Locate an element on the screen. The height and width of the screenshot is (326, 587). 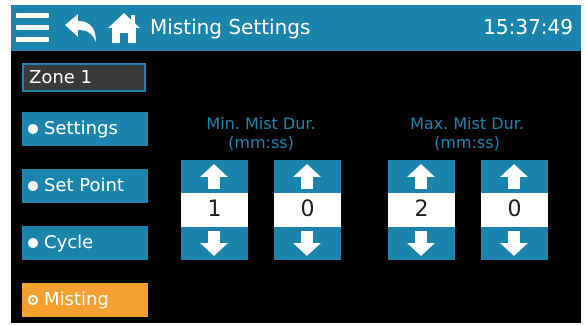
max-minutes-spinner: 2 is located at coordinates (421, 210).